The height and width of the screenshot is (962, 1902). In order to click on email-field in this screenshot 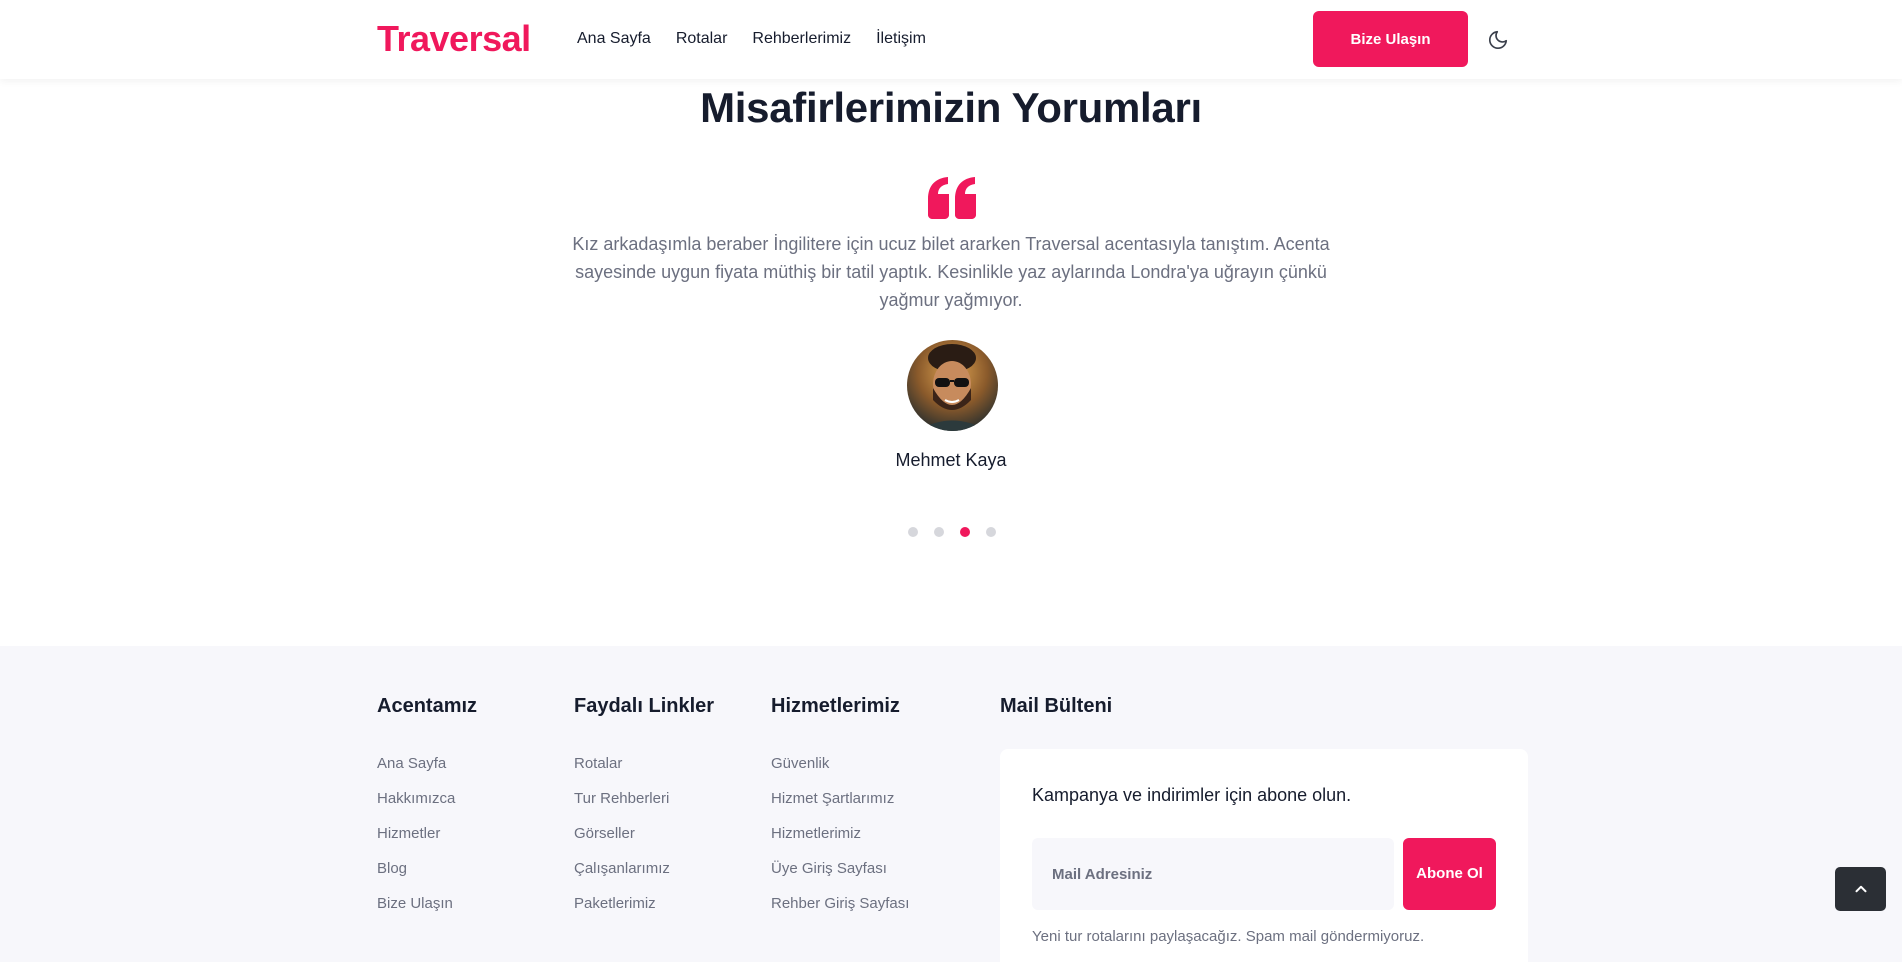, I will do `click(1213, 874)`.